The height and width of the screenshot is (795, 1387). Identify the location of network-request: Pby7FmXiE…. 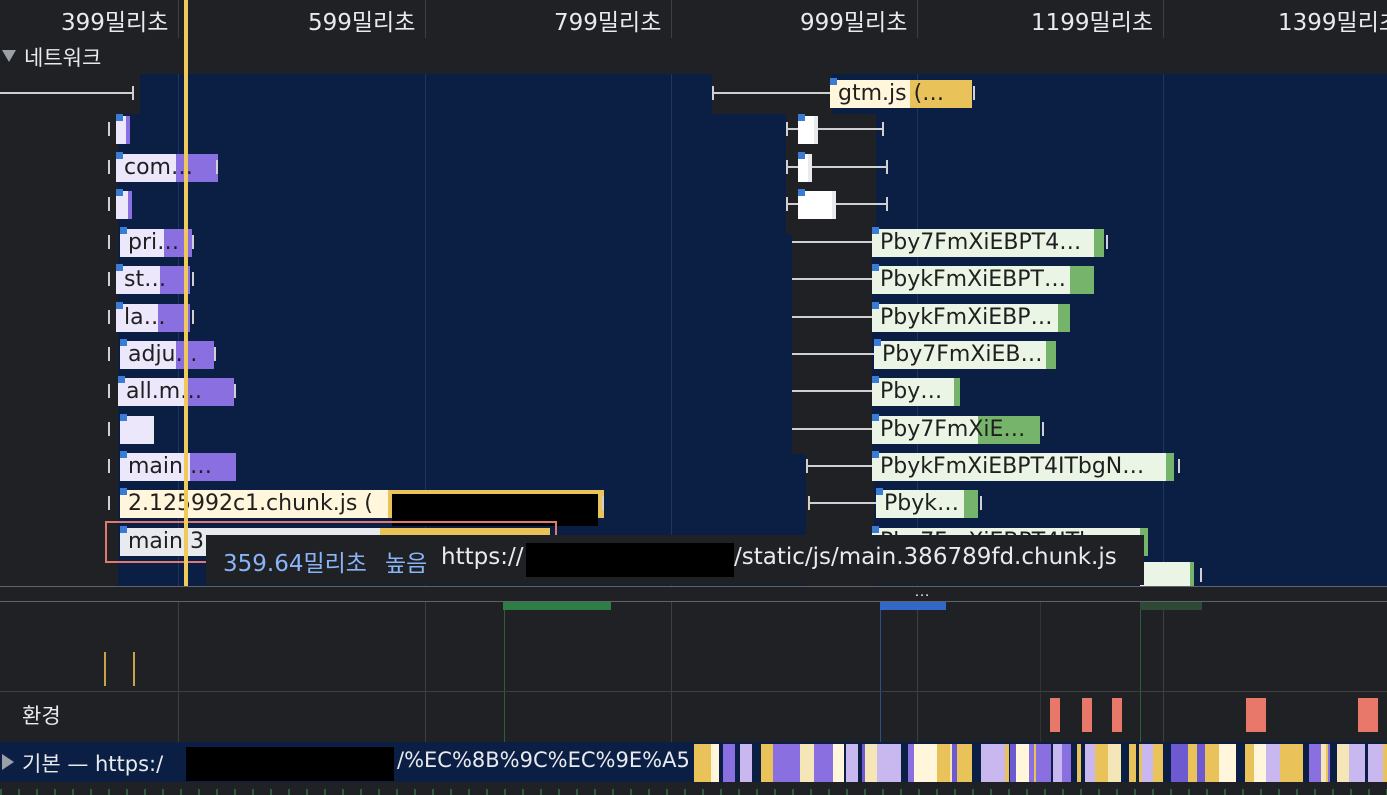
(919, 429).